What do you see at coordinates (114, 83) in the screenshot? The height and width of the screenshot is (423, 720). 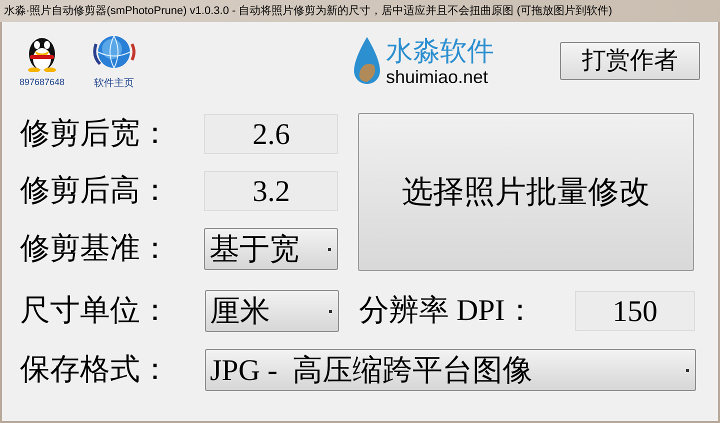 I see `homepage-link: 软件主页` at bounding box center [114, 83].